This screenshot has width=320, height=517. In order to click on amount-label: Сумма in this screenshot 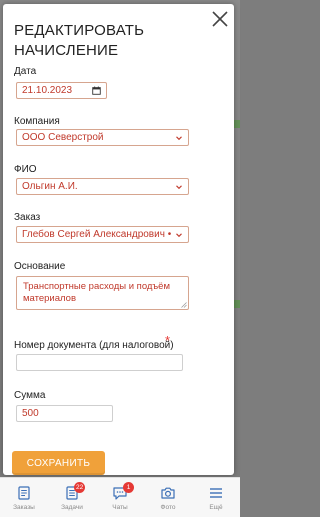, I will do `click(30, 395)`.